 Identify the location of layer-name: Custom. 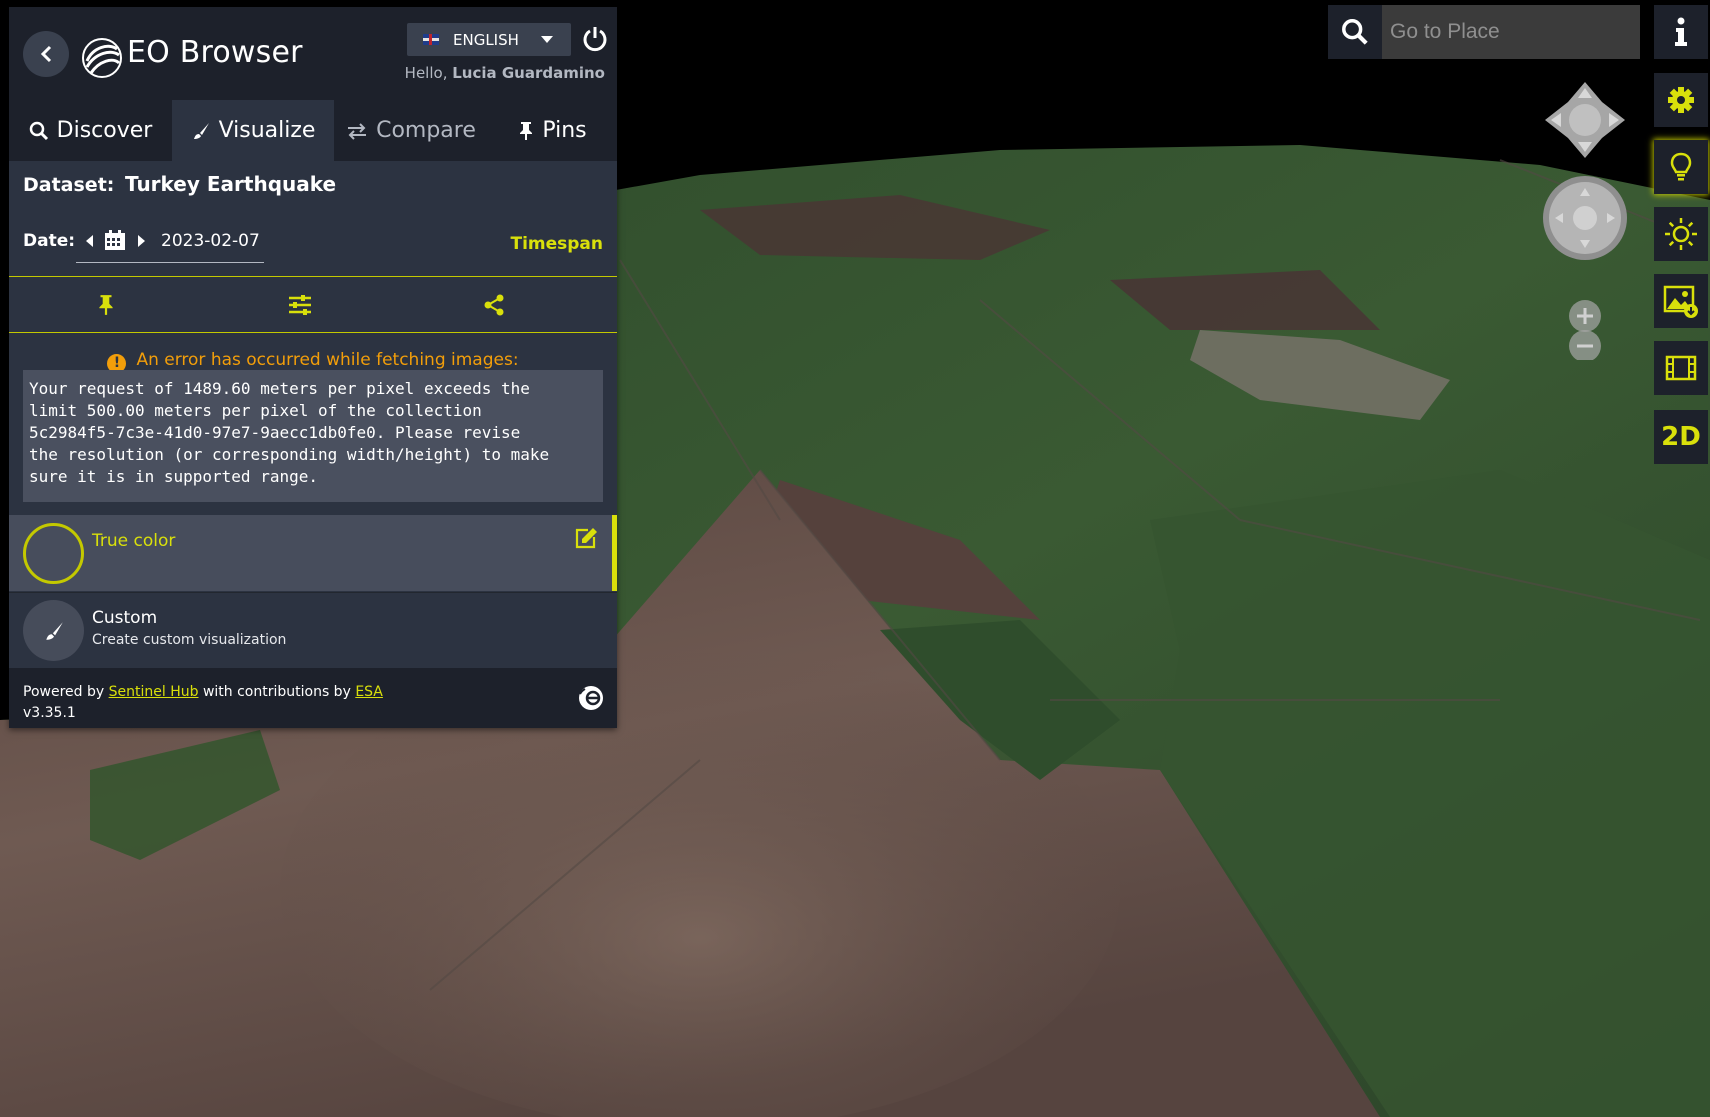
(125, 618).